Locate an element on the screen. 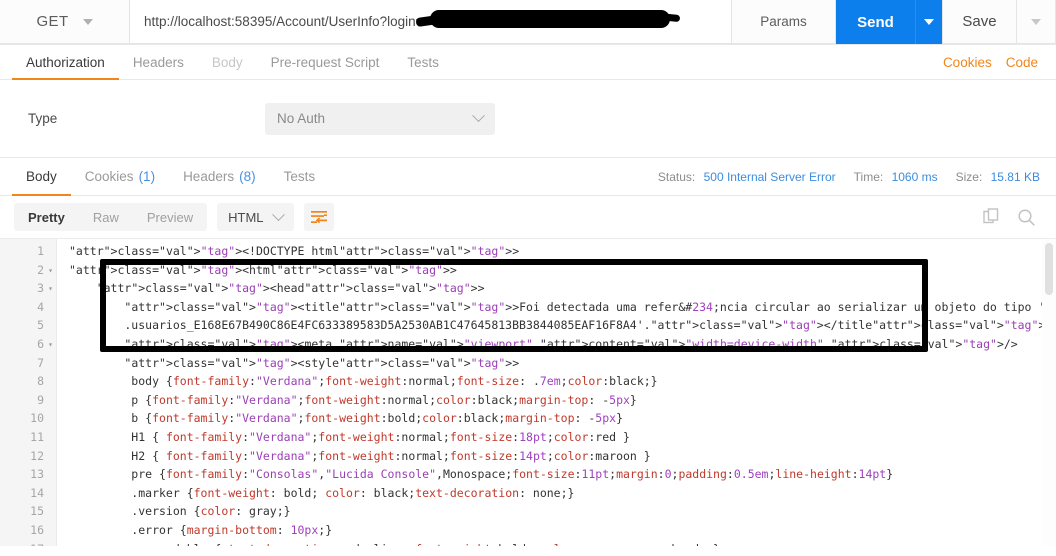 This screenshot has height=556, width=1056. params-label: Params is located at coordinates (783, 21).